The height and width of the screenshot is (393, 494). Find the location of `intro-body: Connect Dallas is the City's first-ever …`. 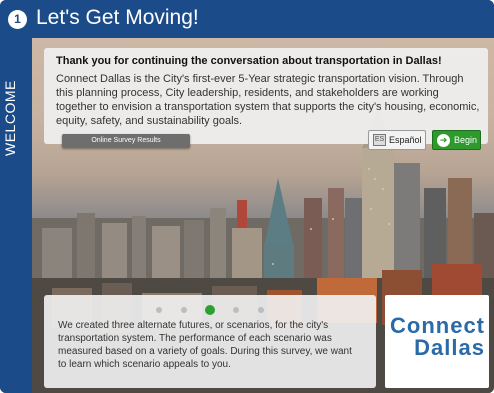

intro-body: Connect Dallas is the City's first-ever … is located at coordinates (268, 100).